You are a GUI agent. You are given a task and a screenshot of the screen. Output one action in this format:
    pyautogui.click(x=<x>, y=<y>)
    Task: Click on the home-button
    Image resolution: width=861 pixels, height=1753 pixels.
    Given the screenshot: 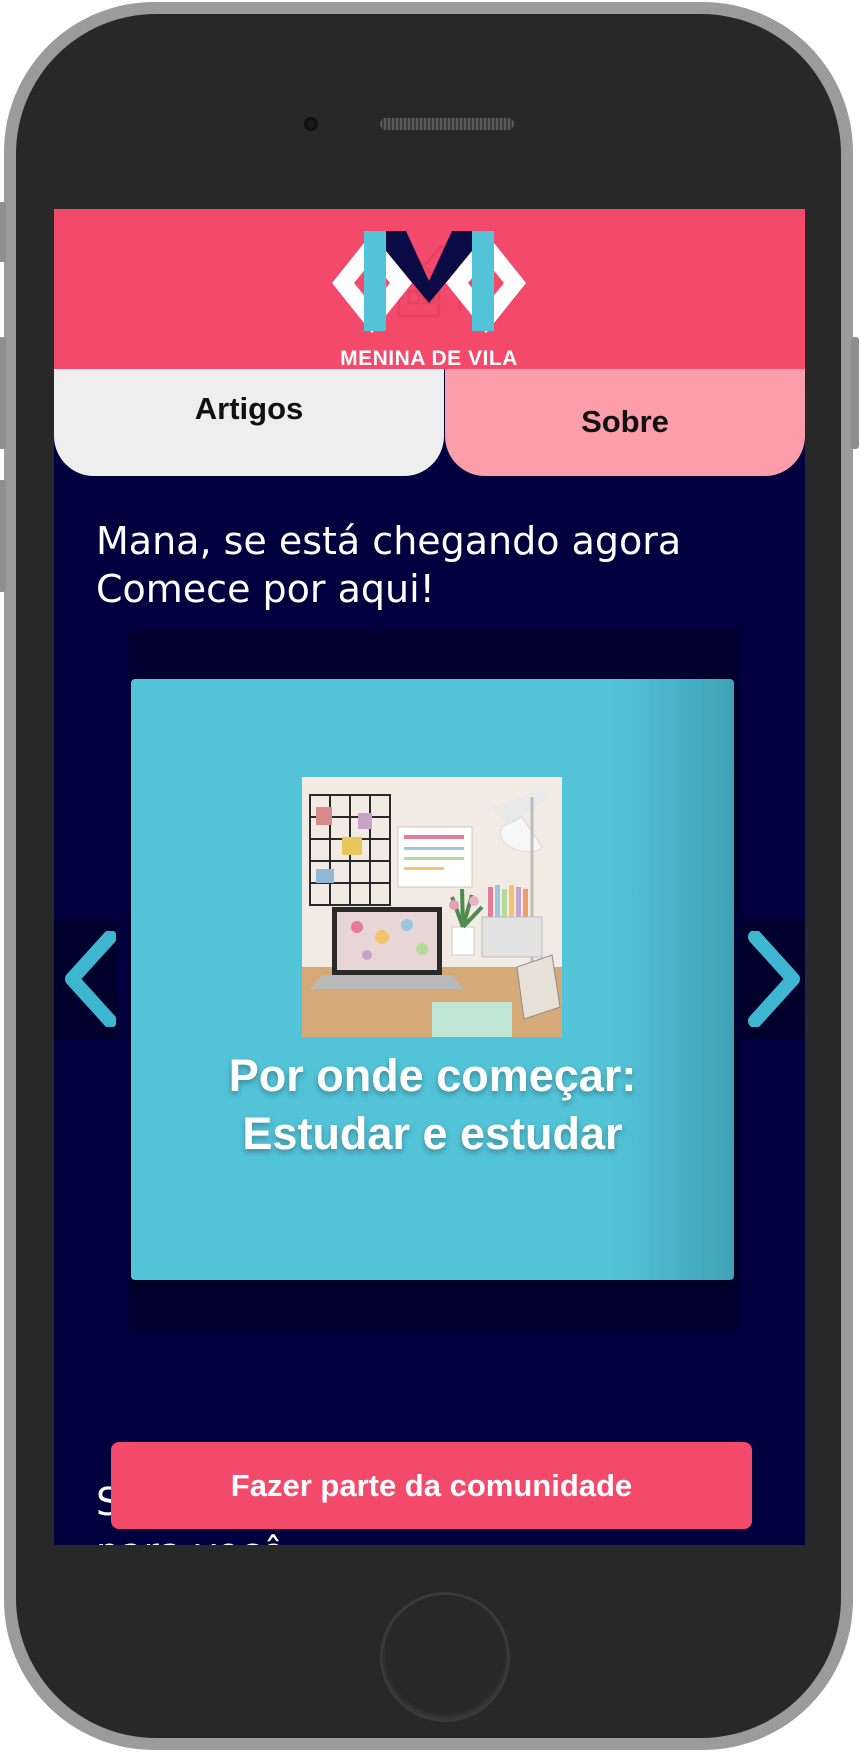 What is the action you would take?
    pyautogui.click(x=445, y=1657)
    